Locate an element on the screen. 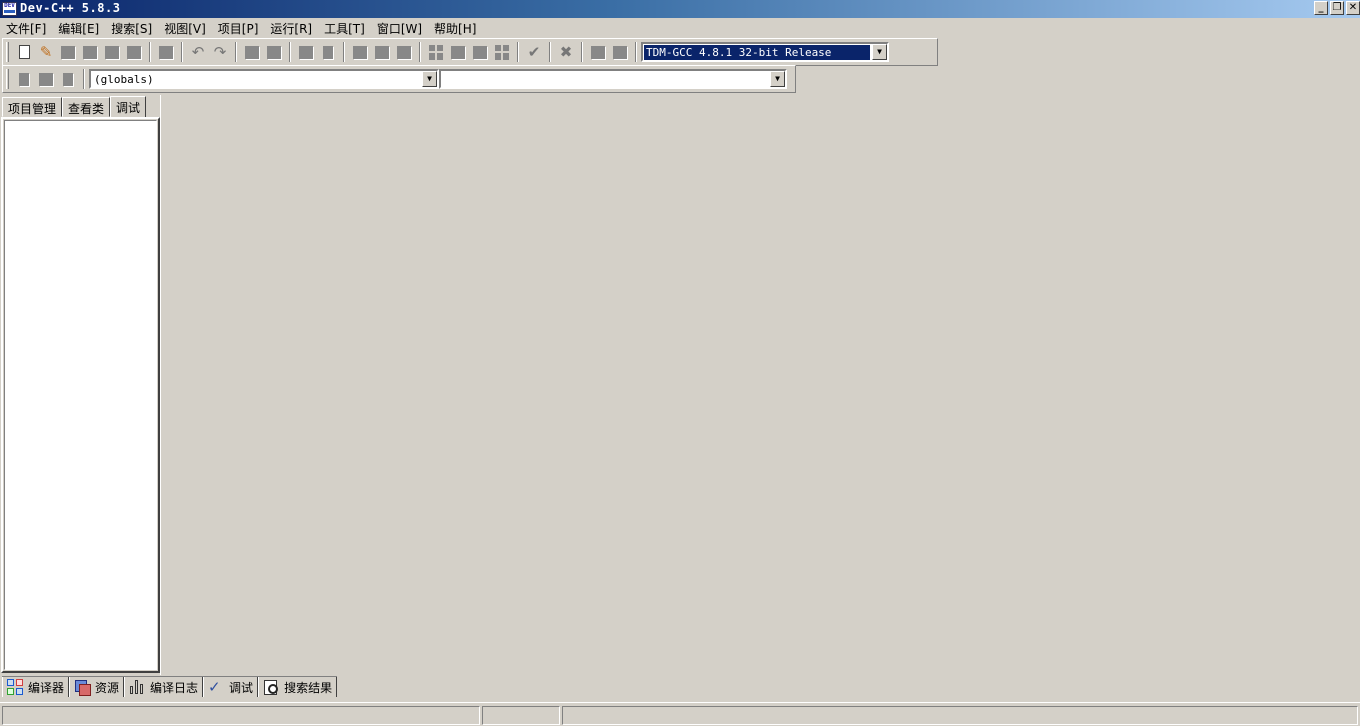 Image resolution: width=1360 pixels, height=726 pixels. menu-window: 窗口[W] is located at coordinates (399, 28).